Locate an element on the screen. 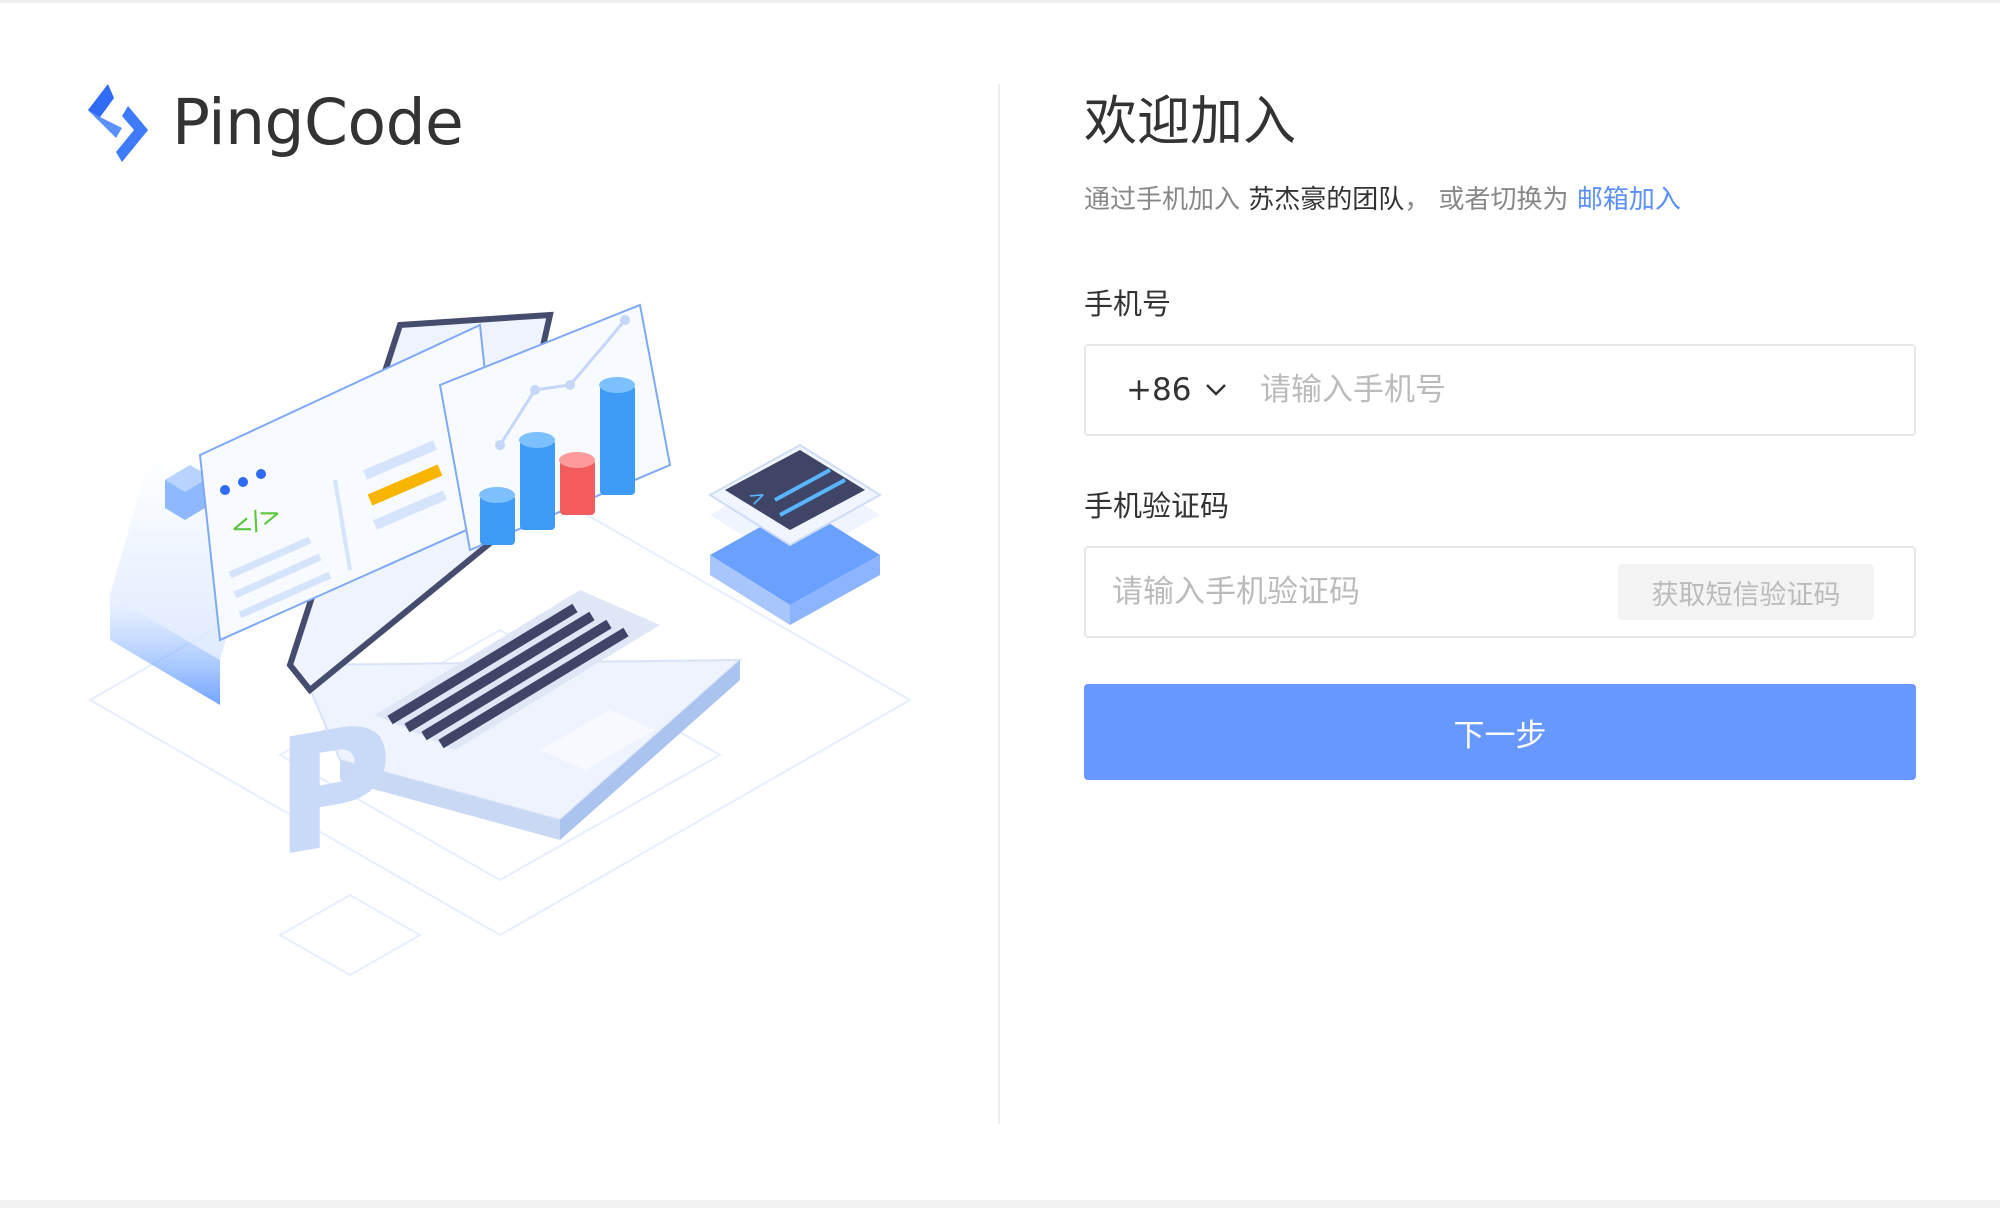  country-code-select: +86 is located at coordinates (1173, 390).